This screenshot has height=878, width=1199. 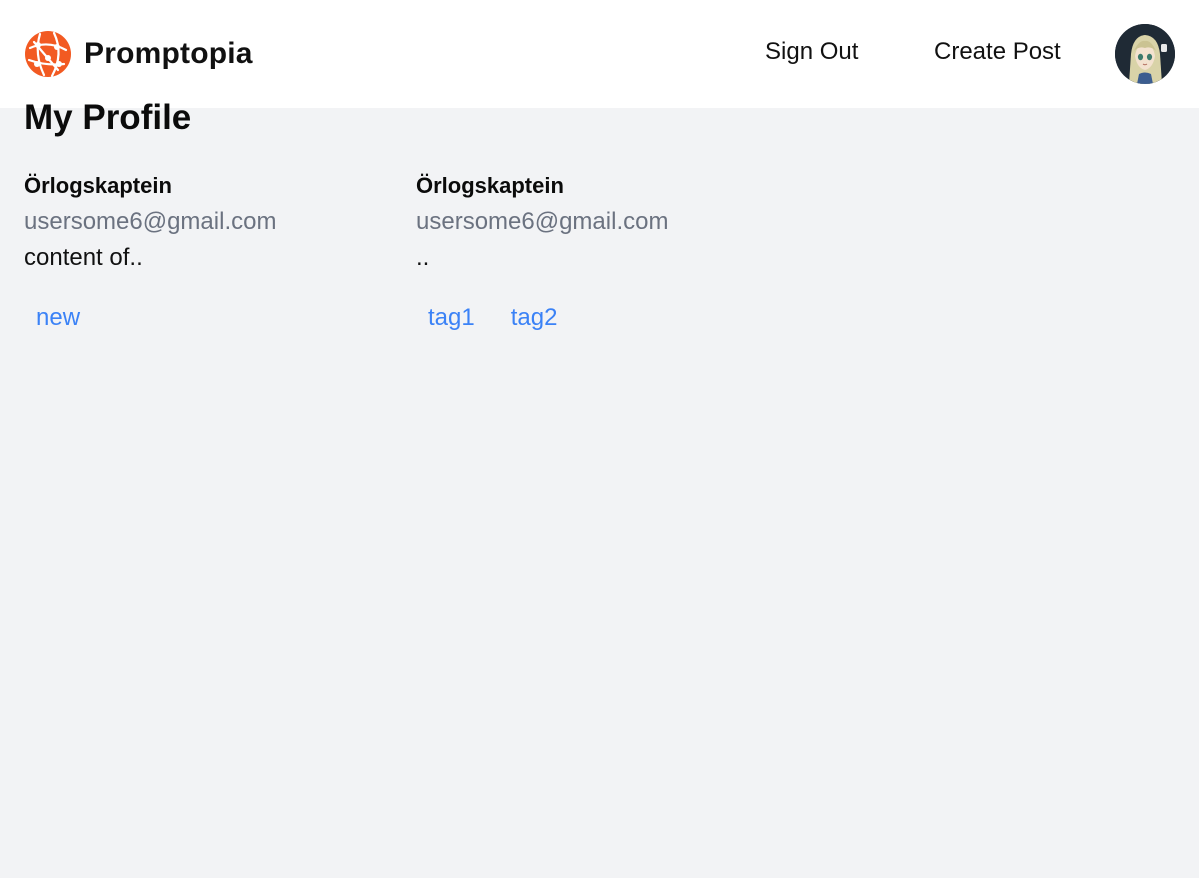 I want to click on post-content: .., so click(x=423, y=257).